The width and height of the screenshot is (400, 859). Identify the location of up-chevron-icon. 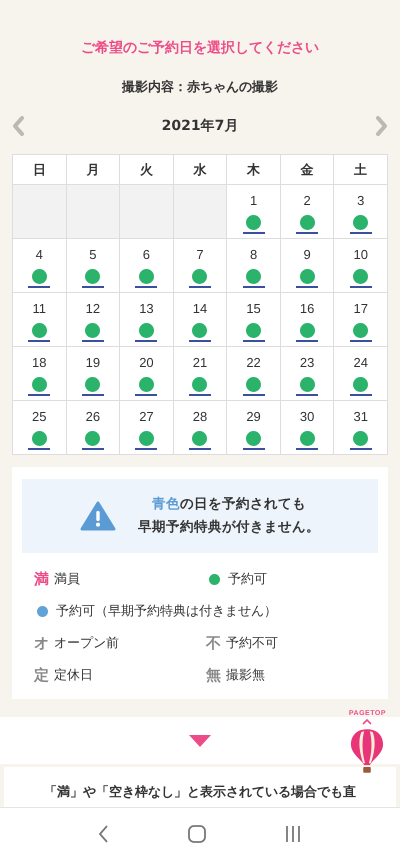
(367, 722).